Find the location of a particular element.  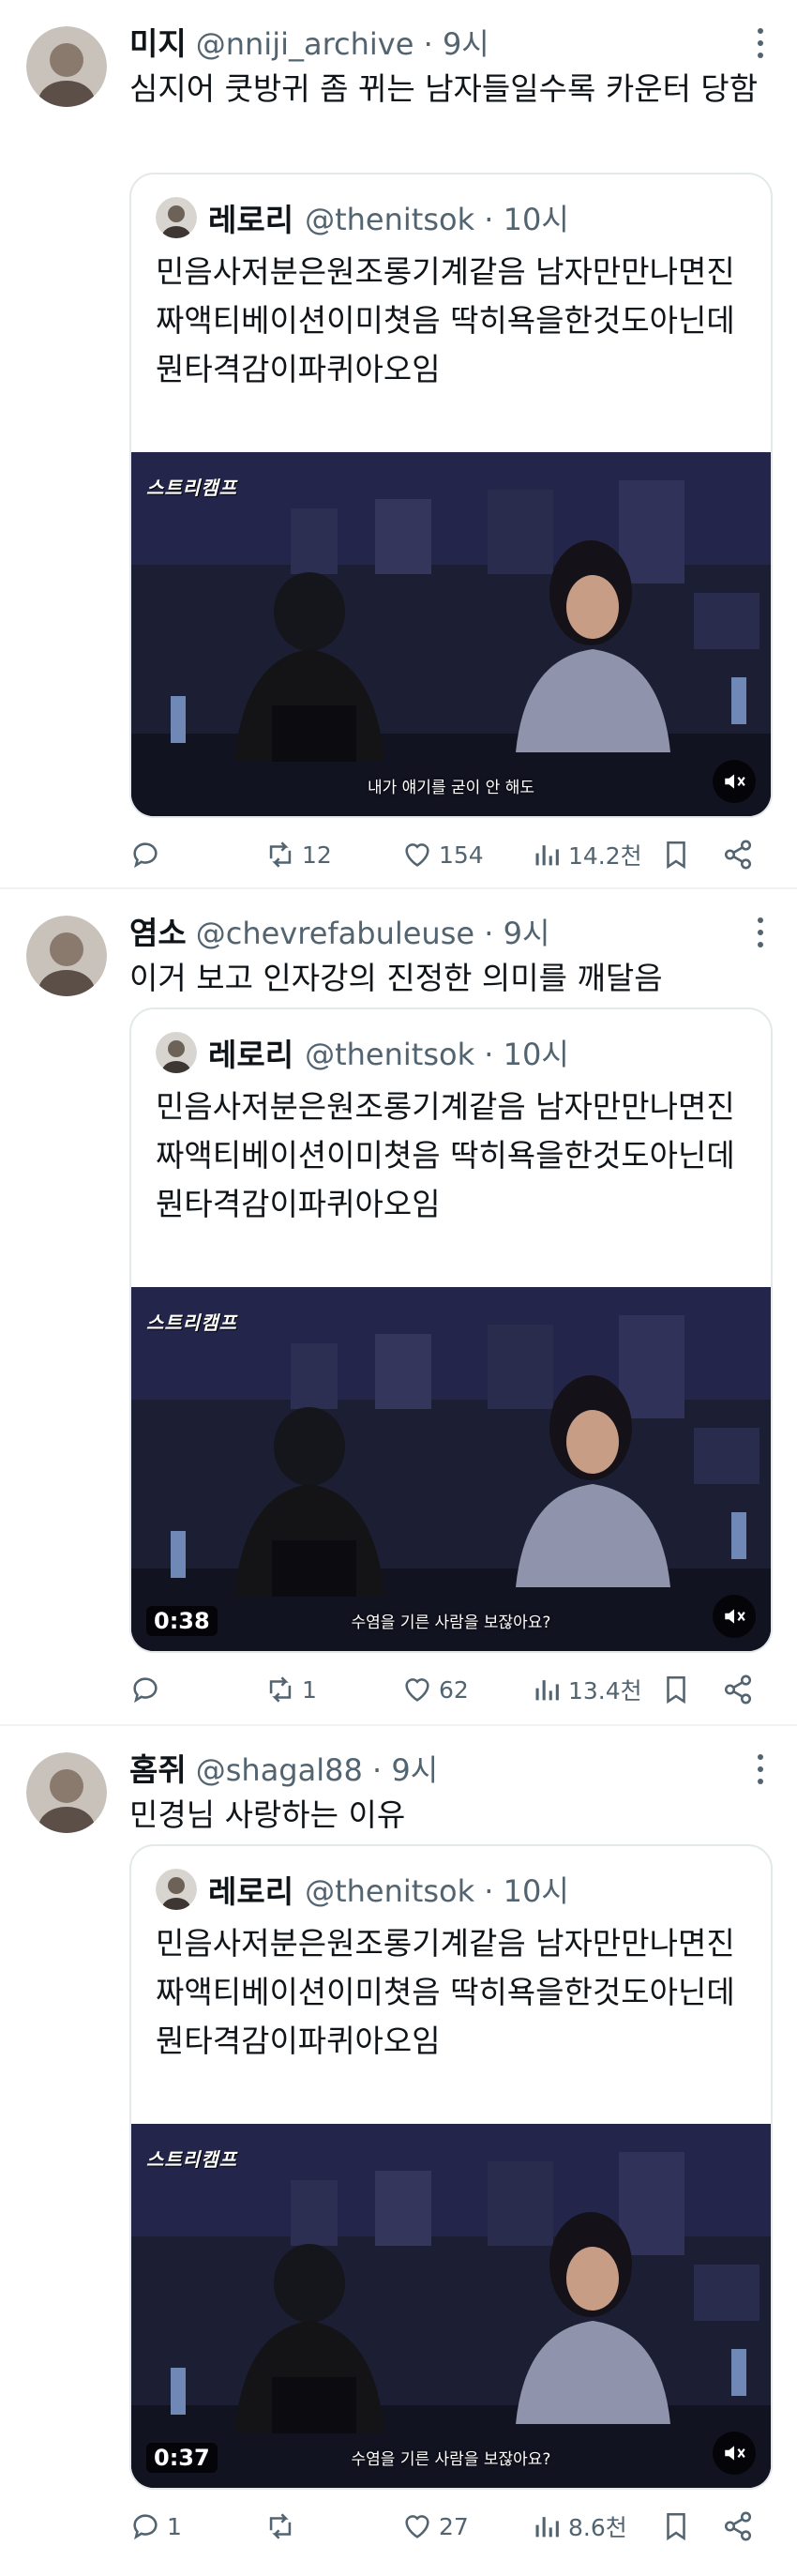

handle-and-time: @chevrefabuleuse · 9시 is located at coordinates (373, 931).